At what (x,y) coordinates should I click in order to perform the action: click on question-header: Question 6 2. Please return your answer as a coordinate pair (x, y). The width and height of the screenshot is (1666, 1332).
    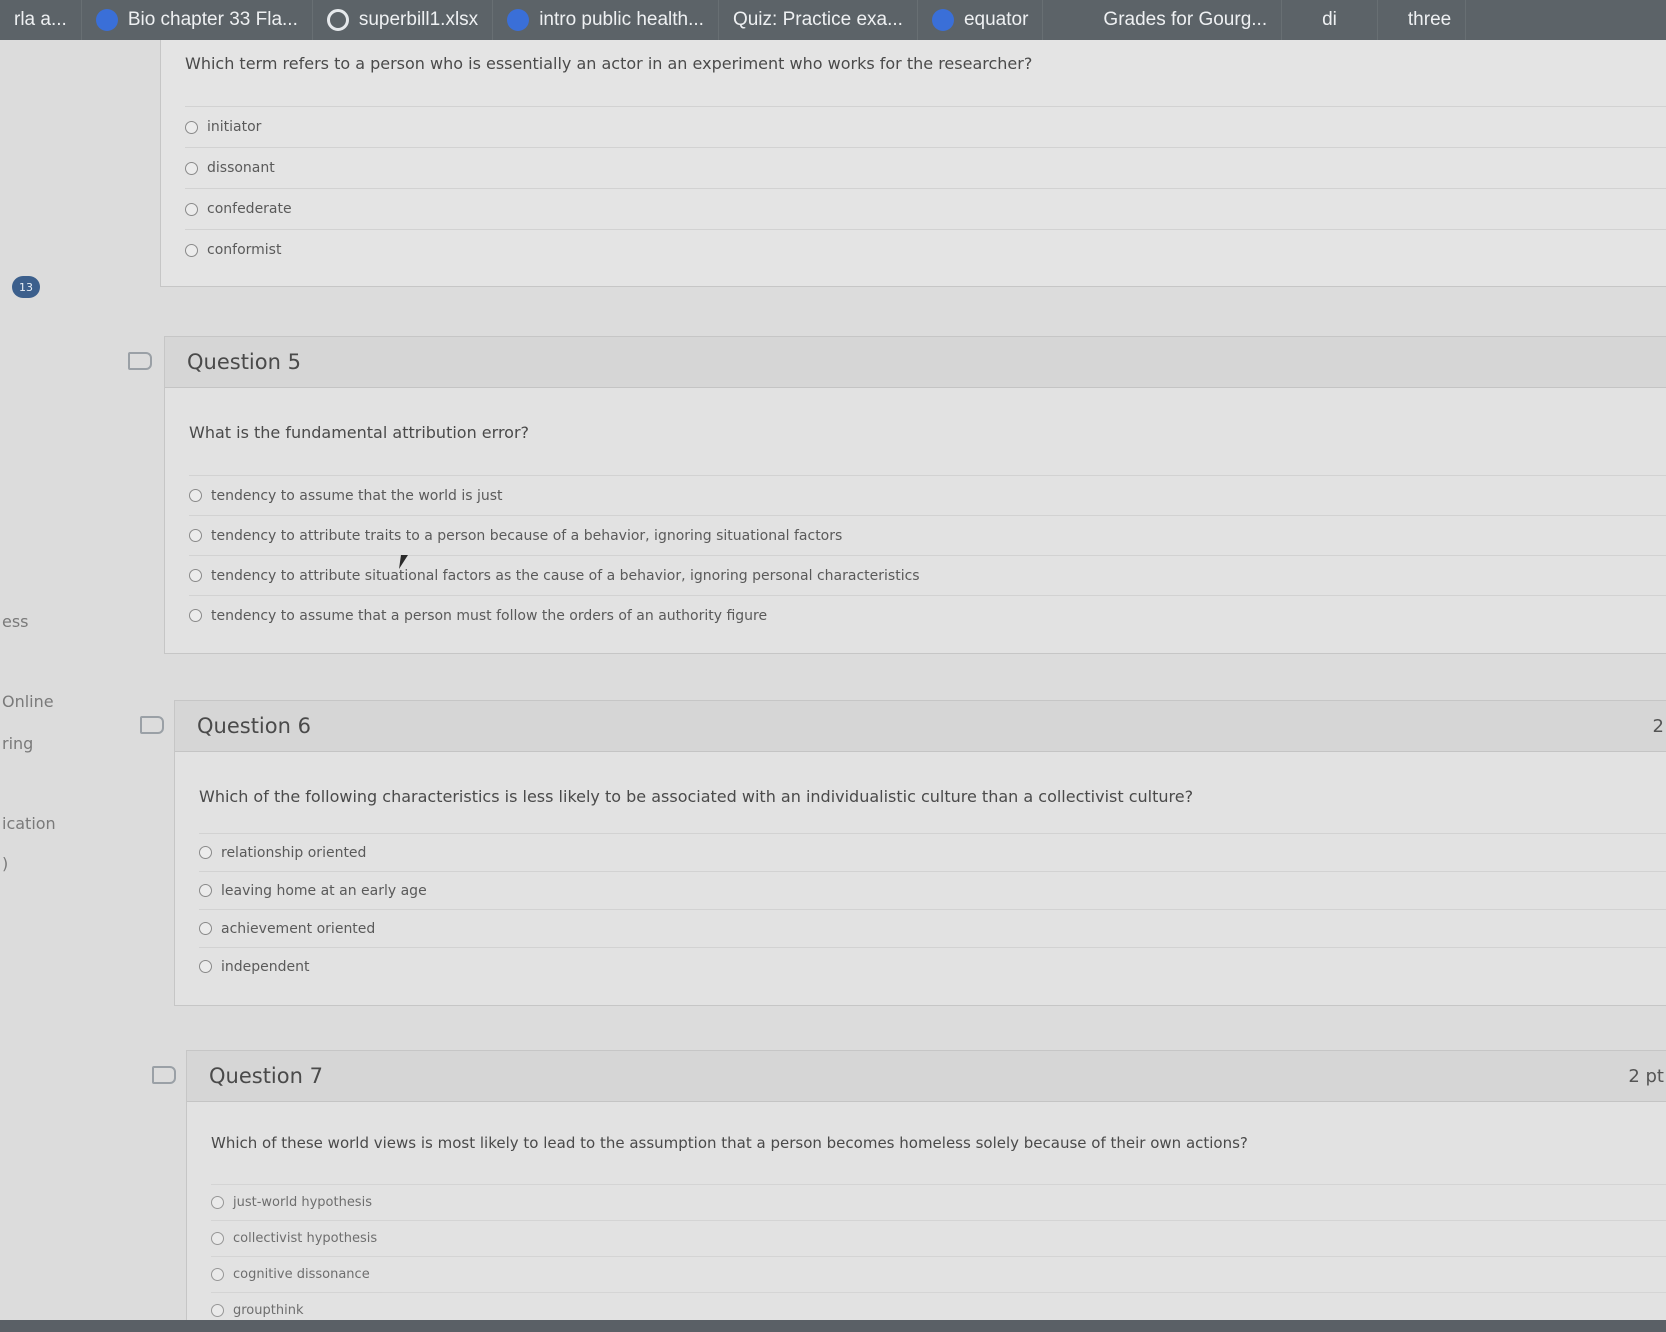
    Looking at the image, I should click on (920, 726).